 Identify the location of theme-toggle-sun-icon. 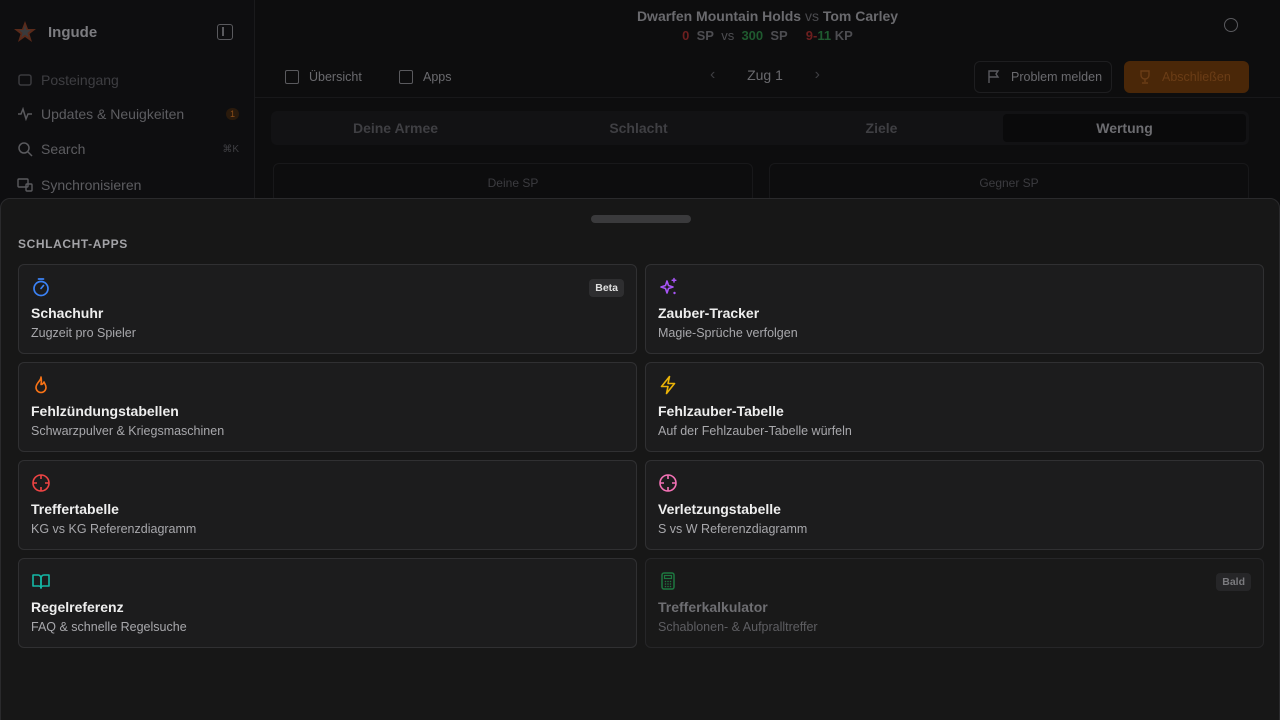
(1231, 25).